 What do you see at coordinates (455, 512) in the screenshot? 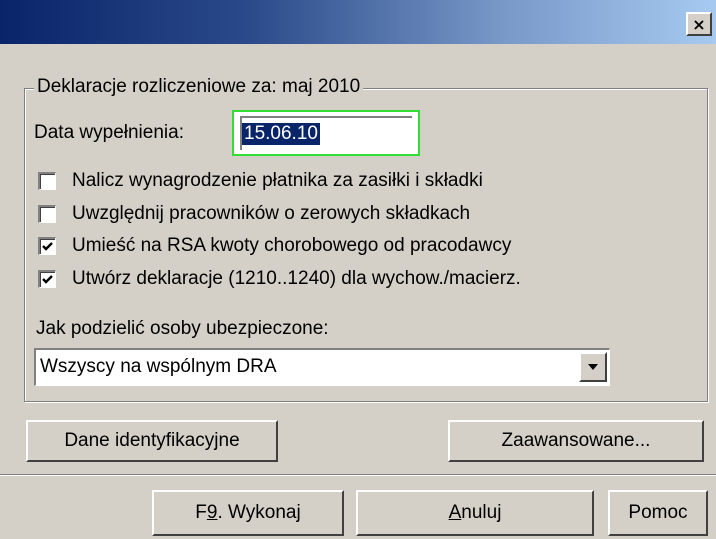
I see `cancel-accelerator: A` at bounding box center [455, 512].